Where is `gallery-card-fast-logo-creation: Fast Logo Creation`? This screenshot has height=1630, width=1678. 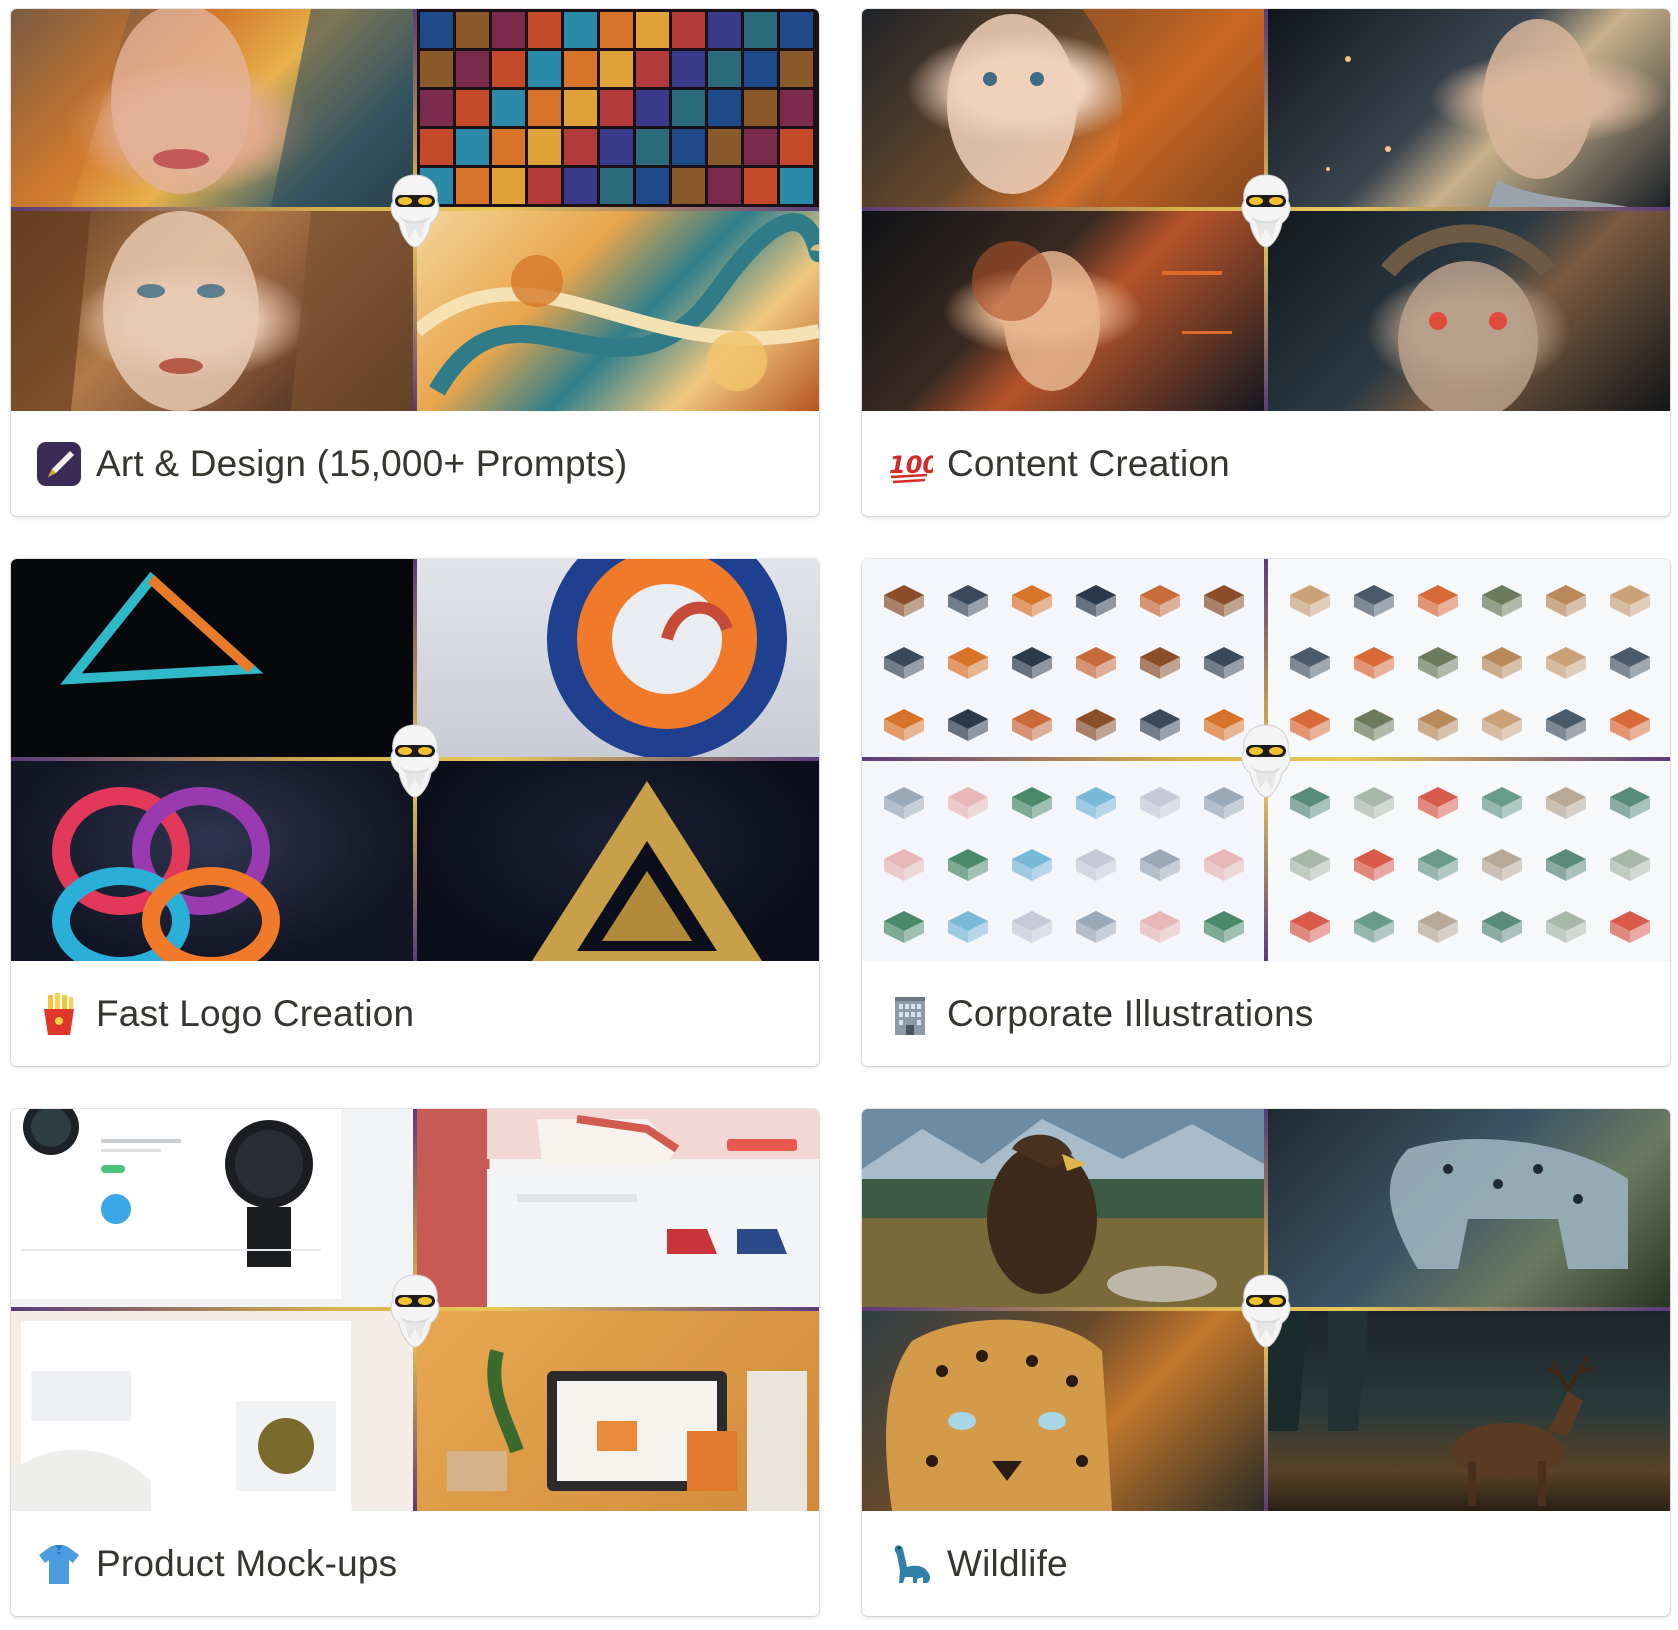 gallery-card-fast-logo-creation: Fast Logo Creation is located at coordinates (415, 812).